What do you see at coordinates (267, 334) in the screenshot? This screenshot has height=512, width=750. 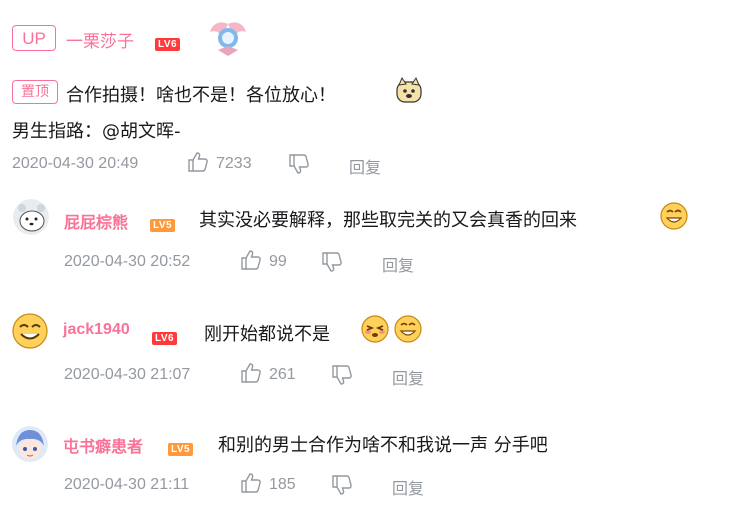 I see `comment-text: 刚开始都说不是` at bounding box center [267, 334].